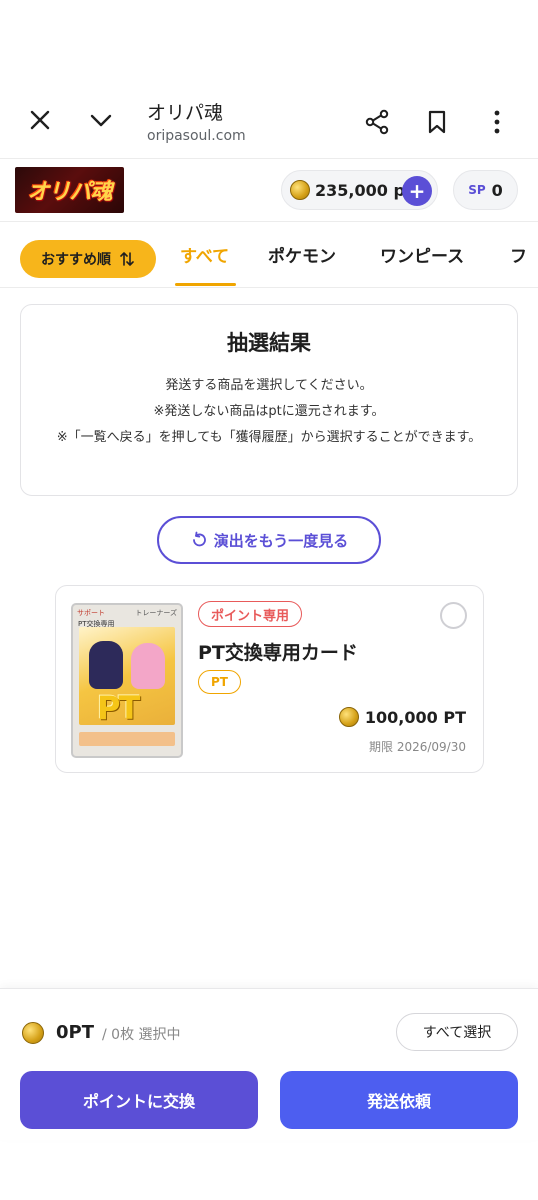 The width and height of the screenshot is (538, 1200). I want to click on select-checkbox, so click(453, 615).